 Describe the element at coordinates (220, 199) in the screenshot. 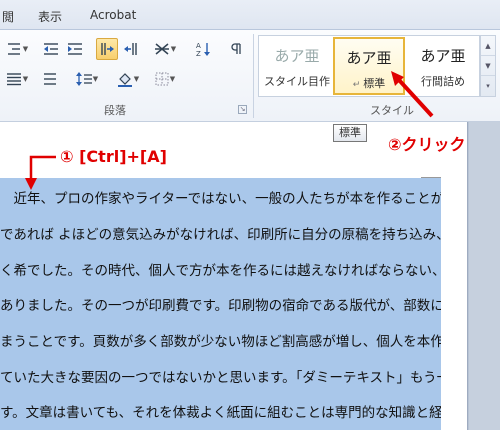

I see `document-line: 近年、プロの作家やライターではない、一般の人たちが本を作ることが増` at that location.